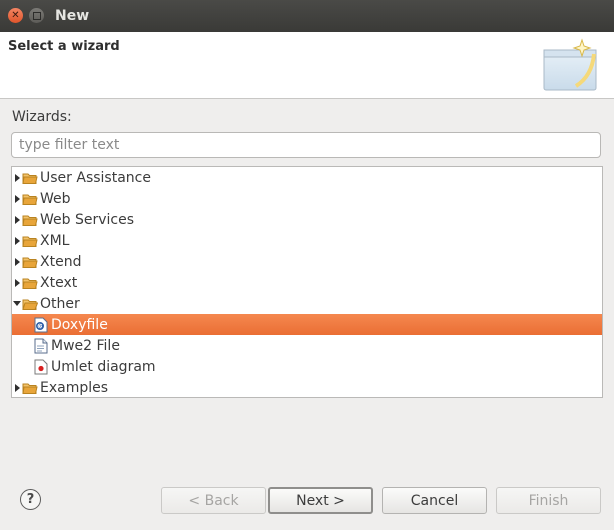  Describe the element at coordinates (548, 500) in the screenshot. I see `finish-button: Finish` at that location.